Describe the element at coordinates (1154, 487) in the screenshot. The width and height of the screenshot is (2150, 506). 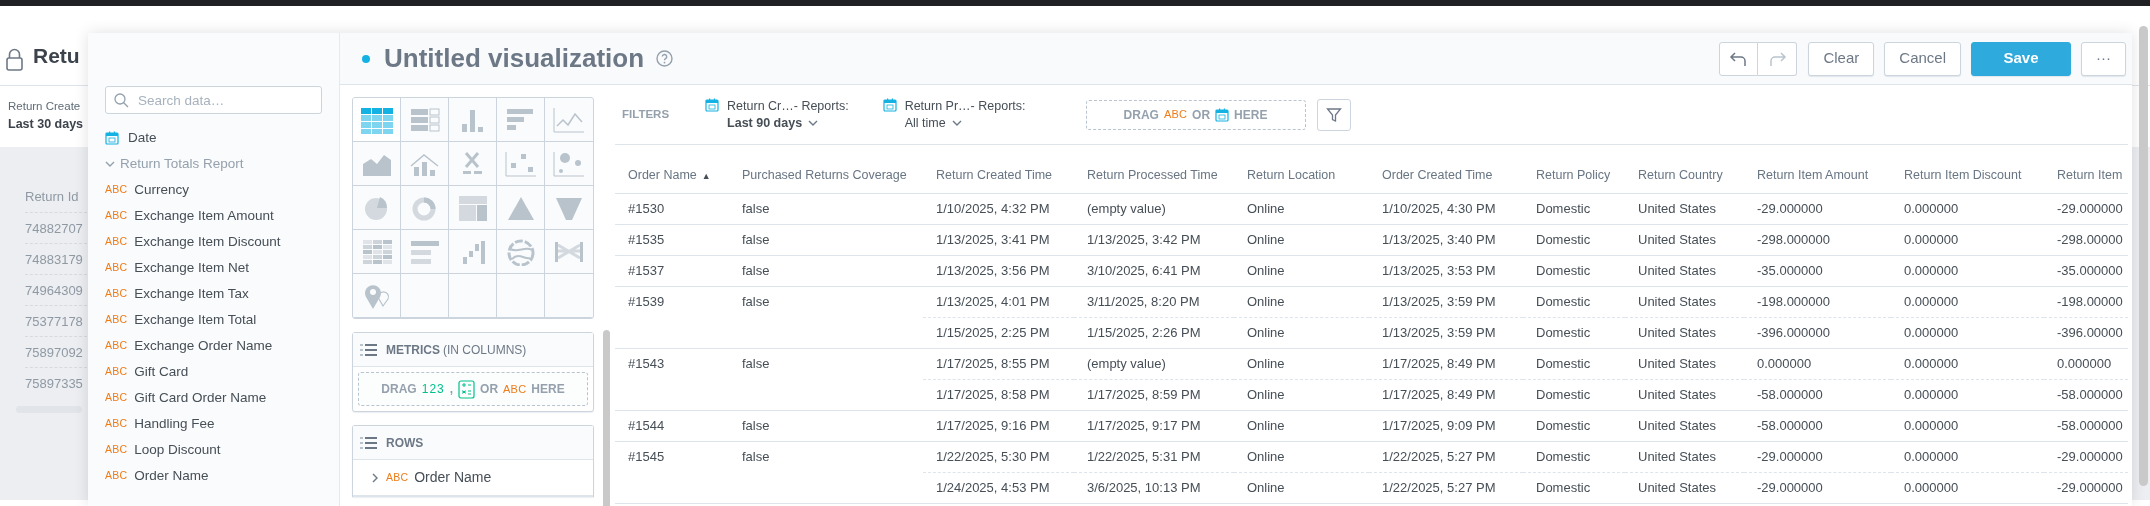
I see `table-cell: 3/6/2025, 10:13 PM` at that location.